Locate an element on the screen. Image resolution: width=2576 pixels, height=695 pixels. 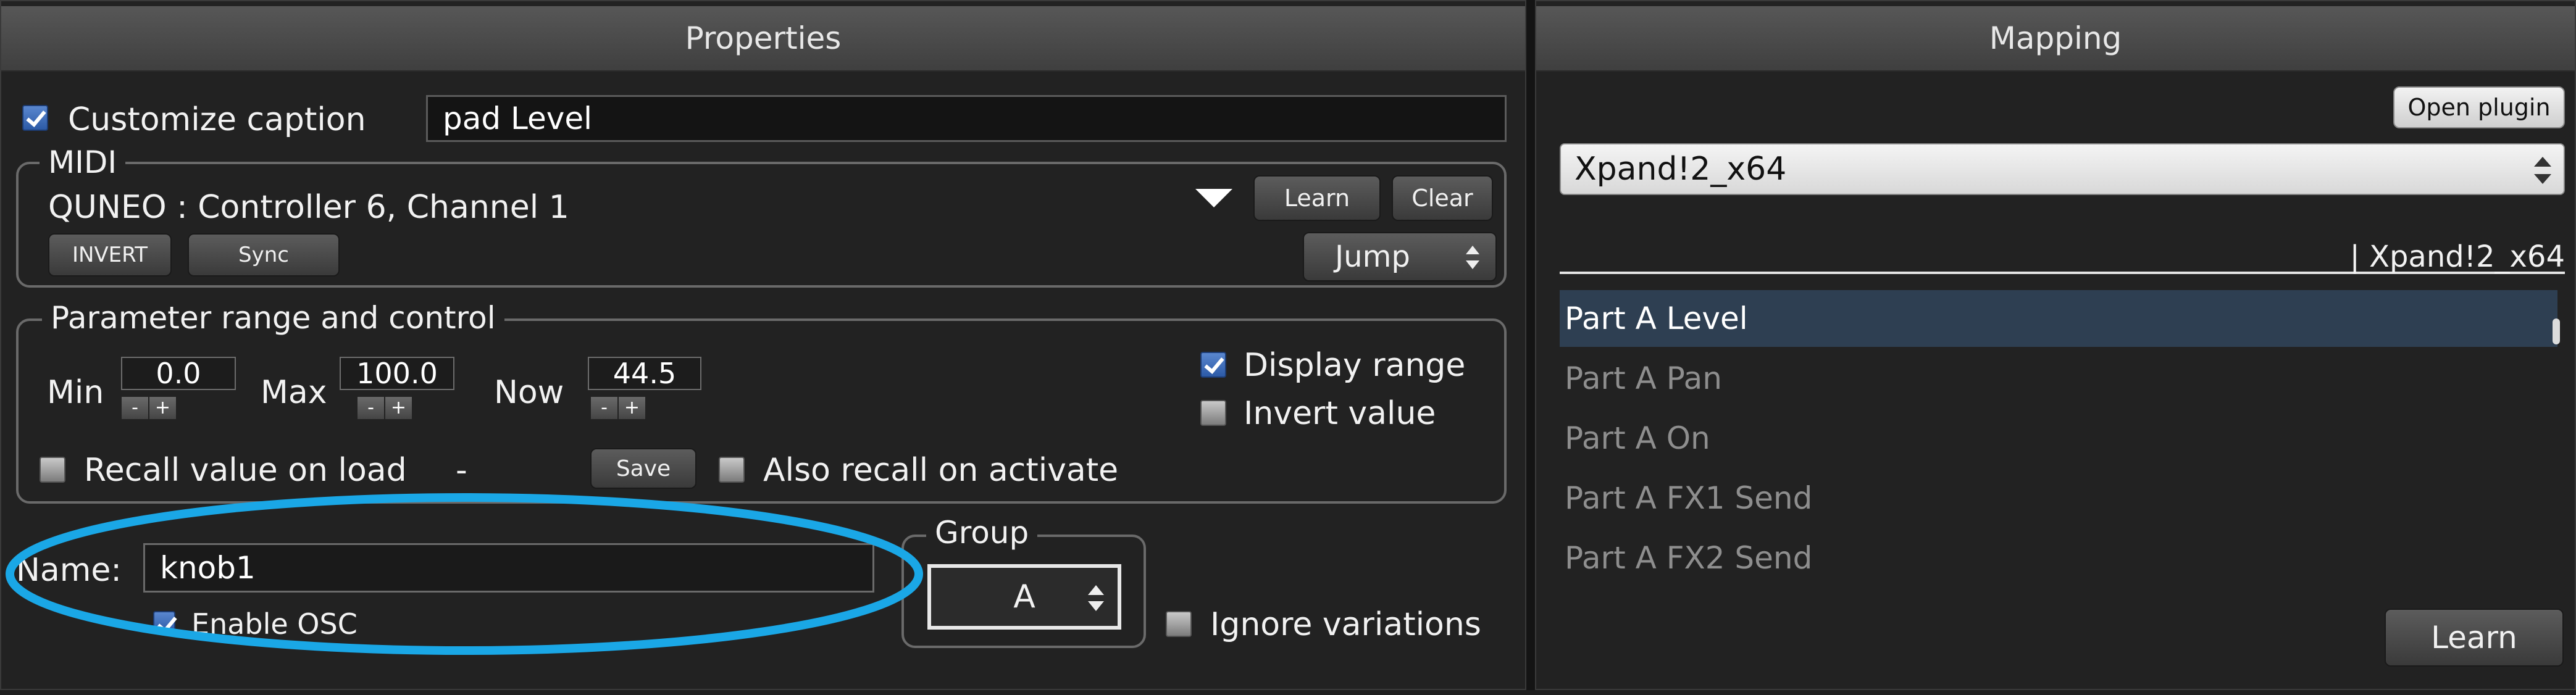
mapping-column-header-label: | Xpand!2_x64 is located at coordinates (2457, 256).